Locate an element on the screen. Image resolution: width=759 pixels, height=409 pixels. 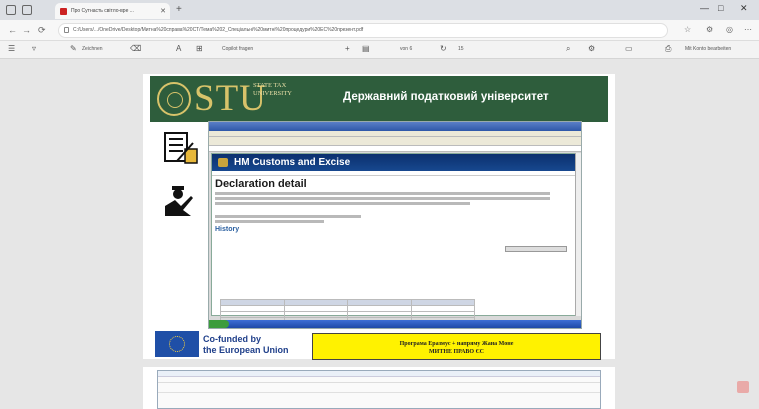
fit-icon: ⊞ is located at coordinates (199, 48).